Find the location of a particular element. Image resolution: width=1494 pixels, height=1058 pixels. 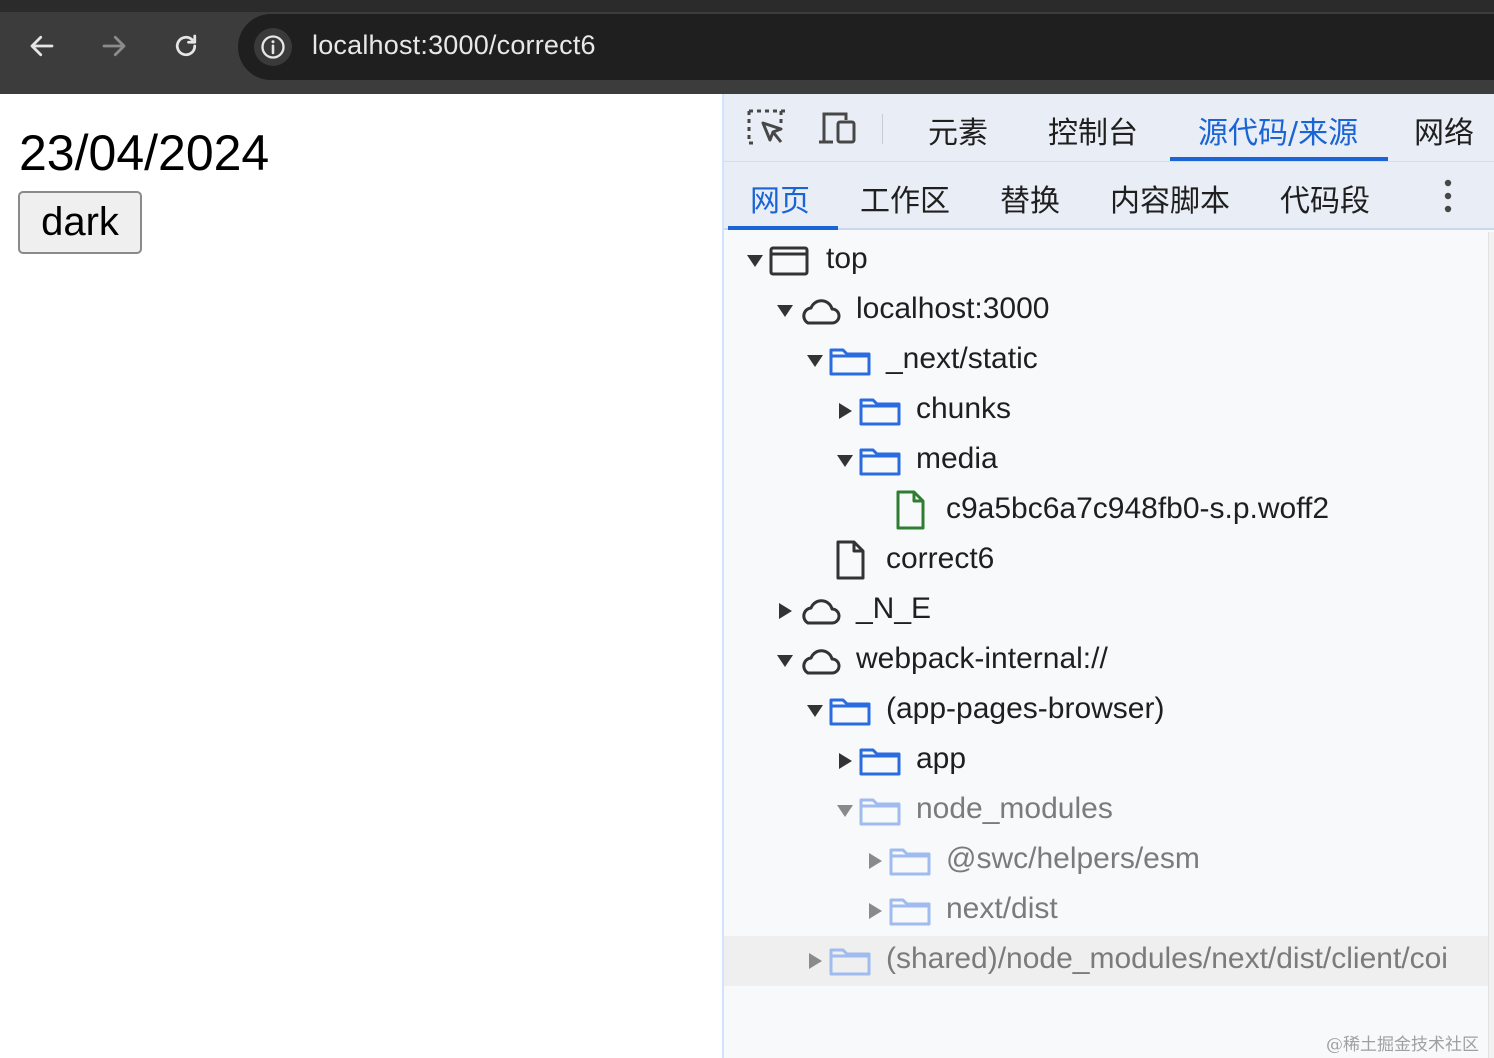

address-bar: localhost:3000/correct6 is located at coordinates (866, 47).